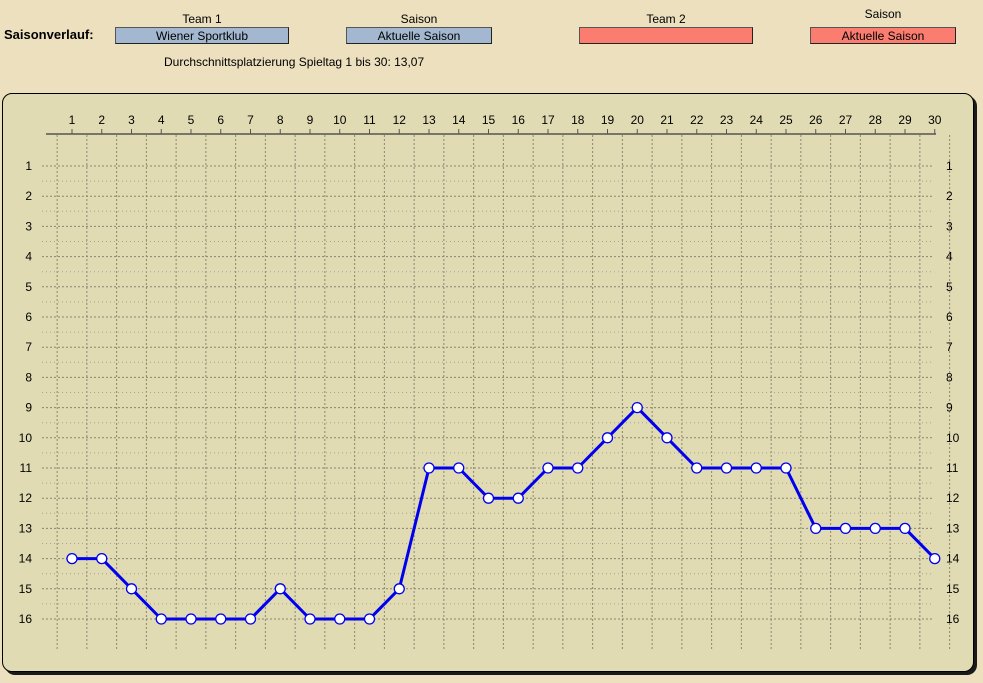 The height and width of the screenshot is (683, 983). Describe the element at coordinates (400, 120) in the screenshot. I see `x-tick-label: 12` at that location.